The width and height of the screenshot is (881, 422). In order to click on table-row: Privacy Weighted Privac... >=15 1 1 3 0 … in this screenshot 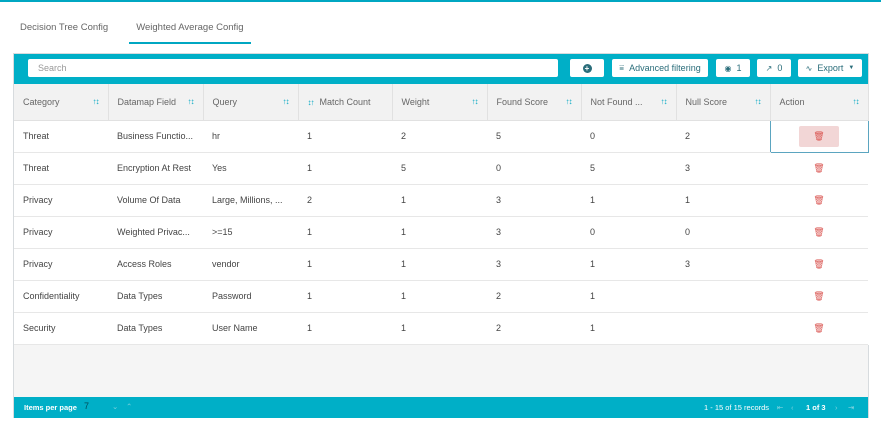, I will do `click(441, 232)`.